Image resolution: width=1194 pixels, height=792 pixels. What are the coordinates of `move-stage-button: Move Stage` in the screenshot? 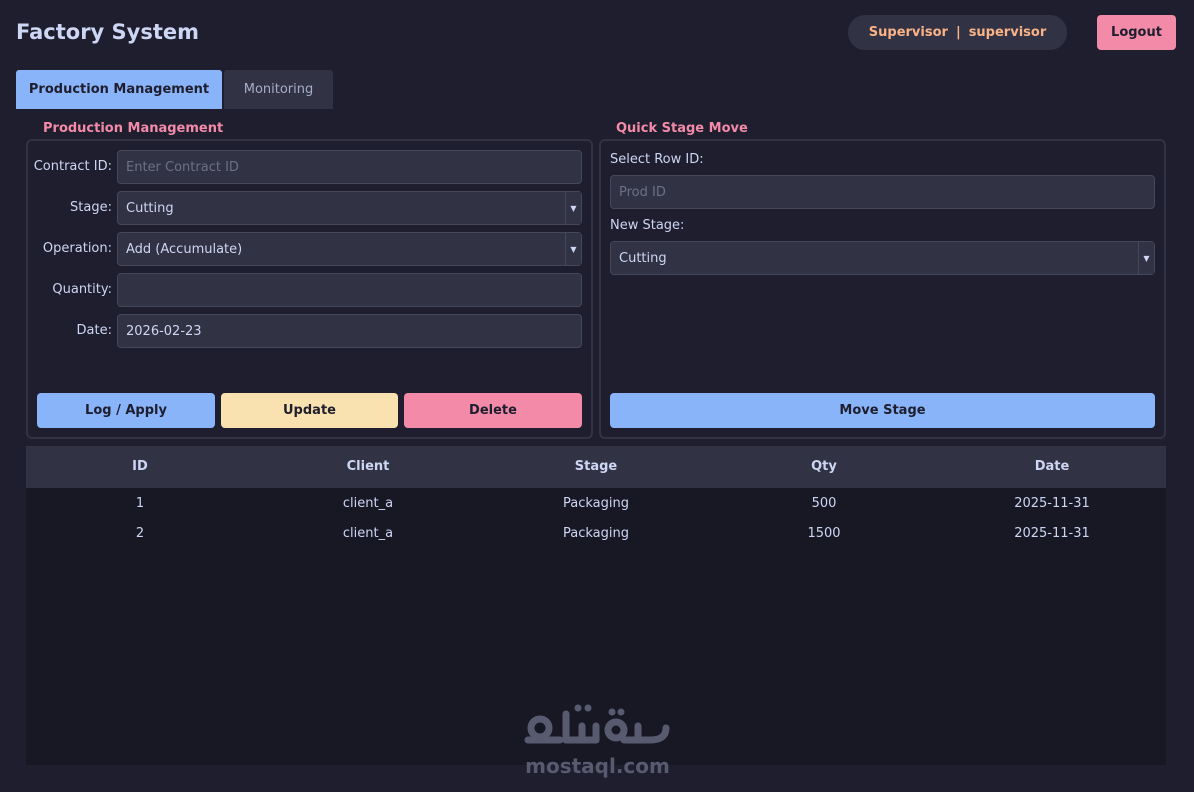 It's located at (882, 410).